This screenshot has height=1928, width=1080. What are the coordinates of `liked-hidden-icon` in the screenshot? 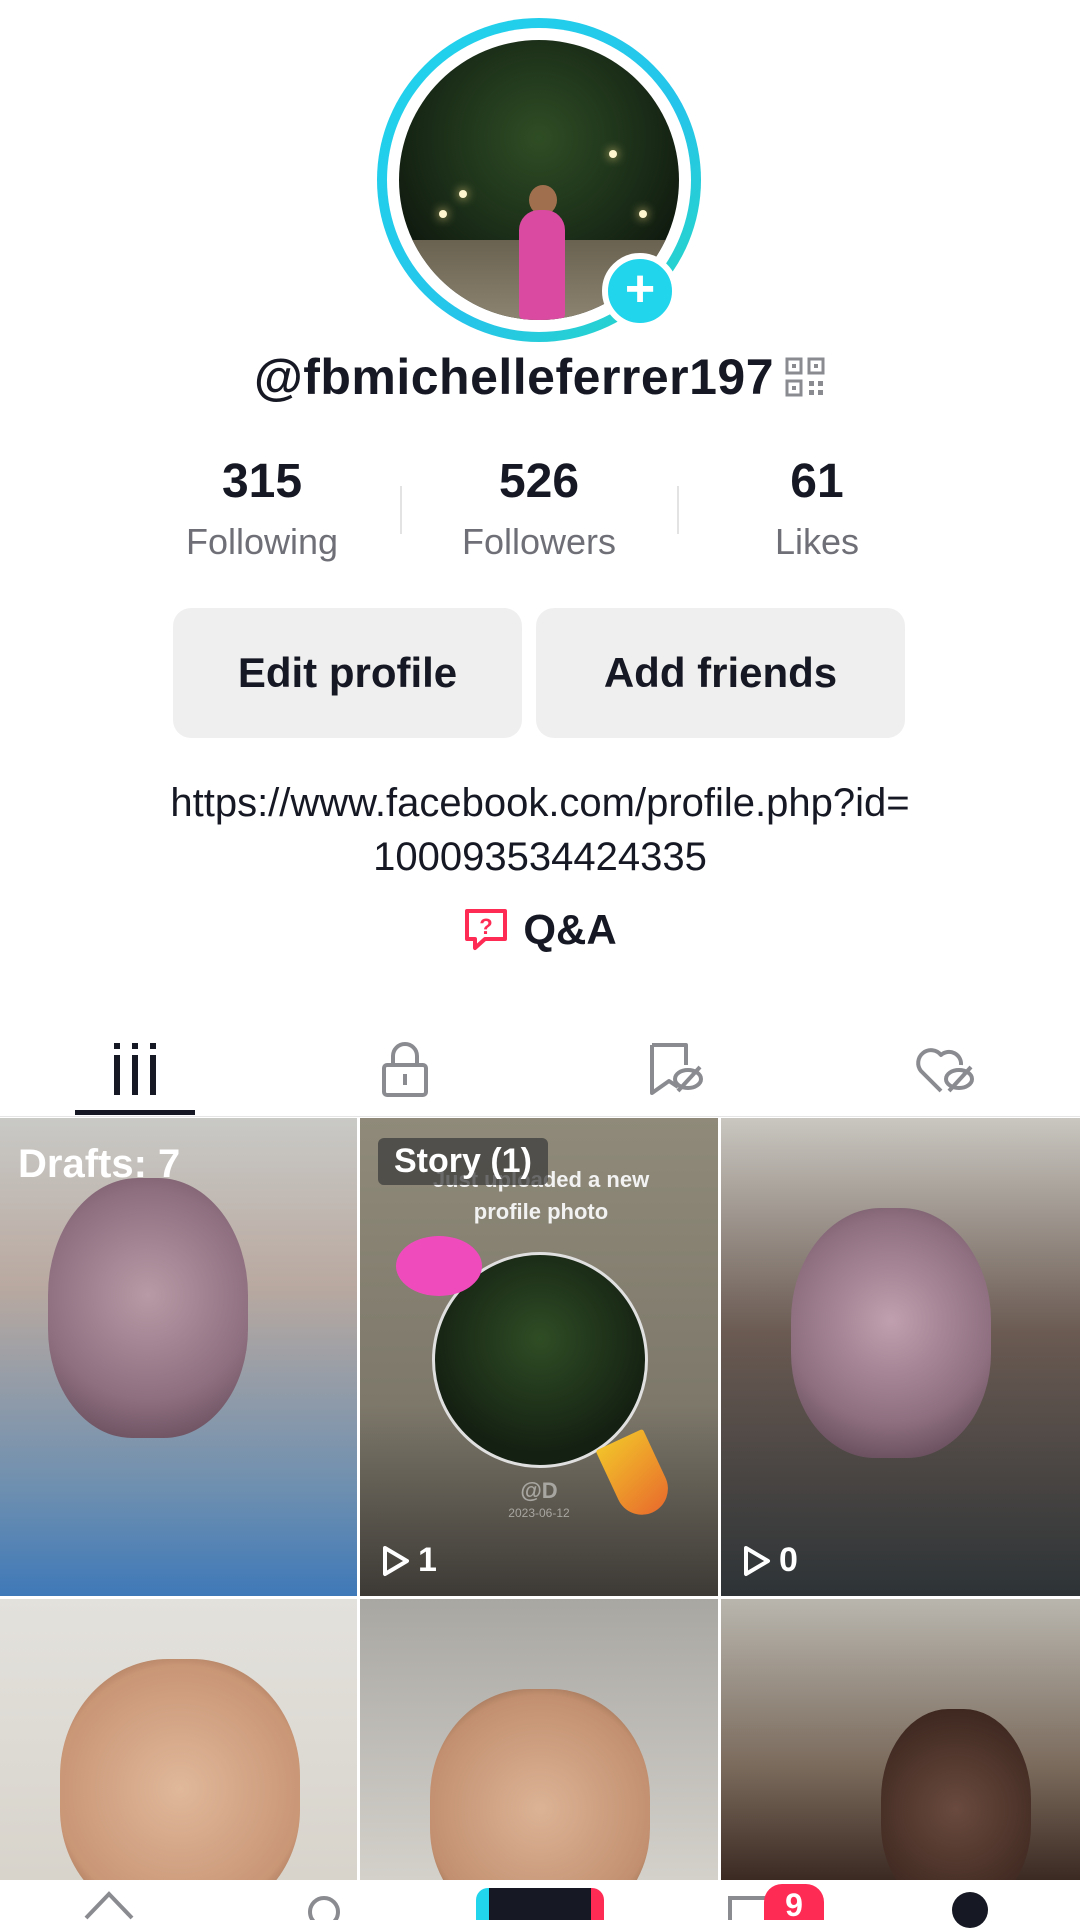 It's located at (945, 1070).